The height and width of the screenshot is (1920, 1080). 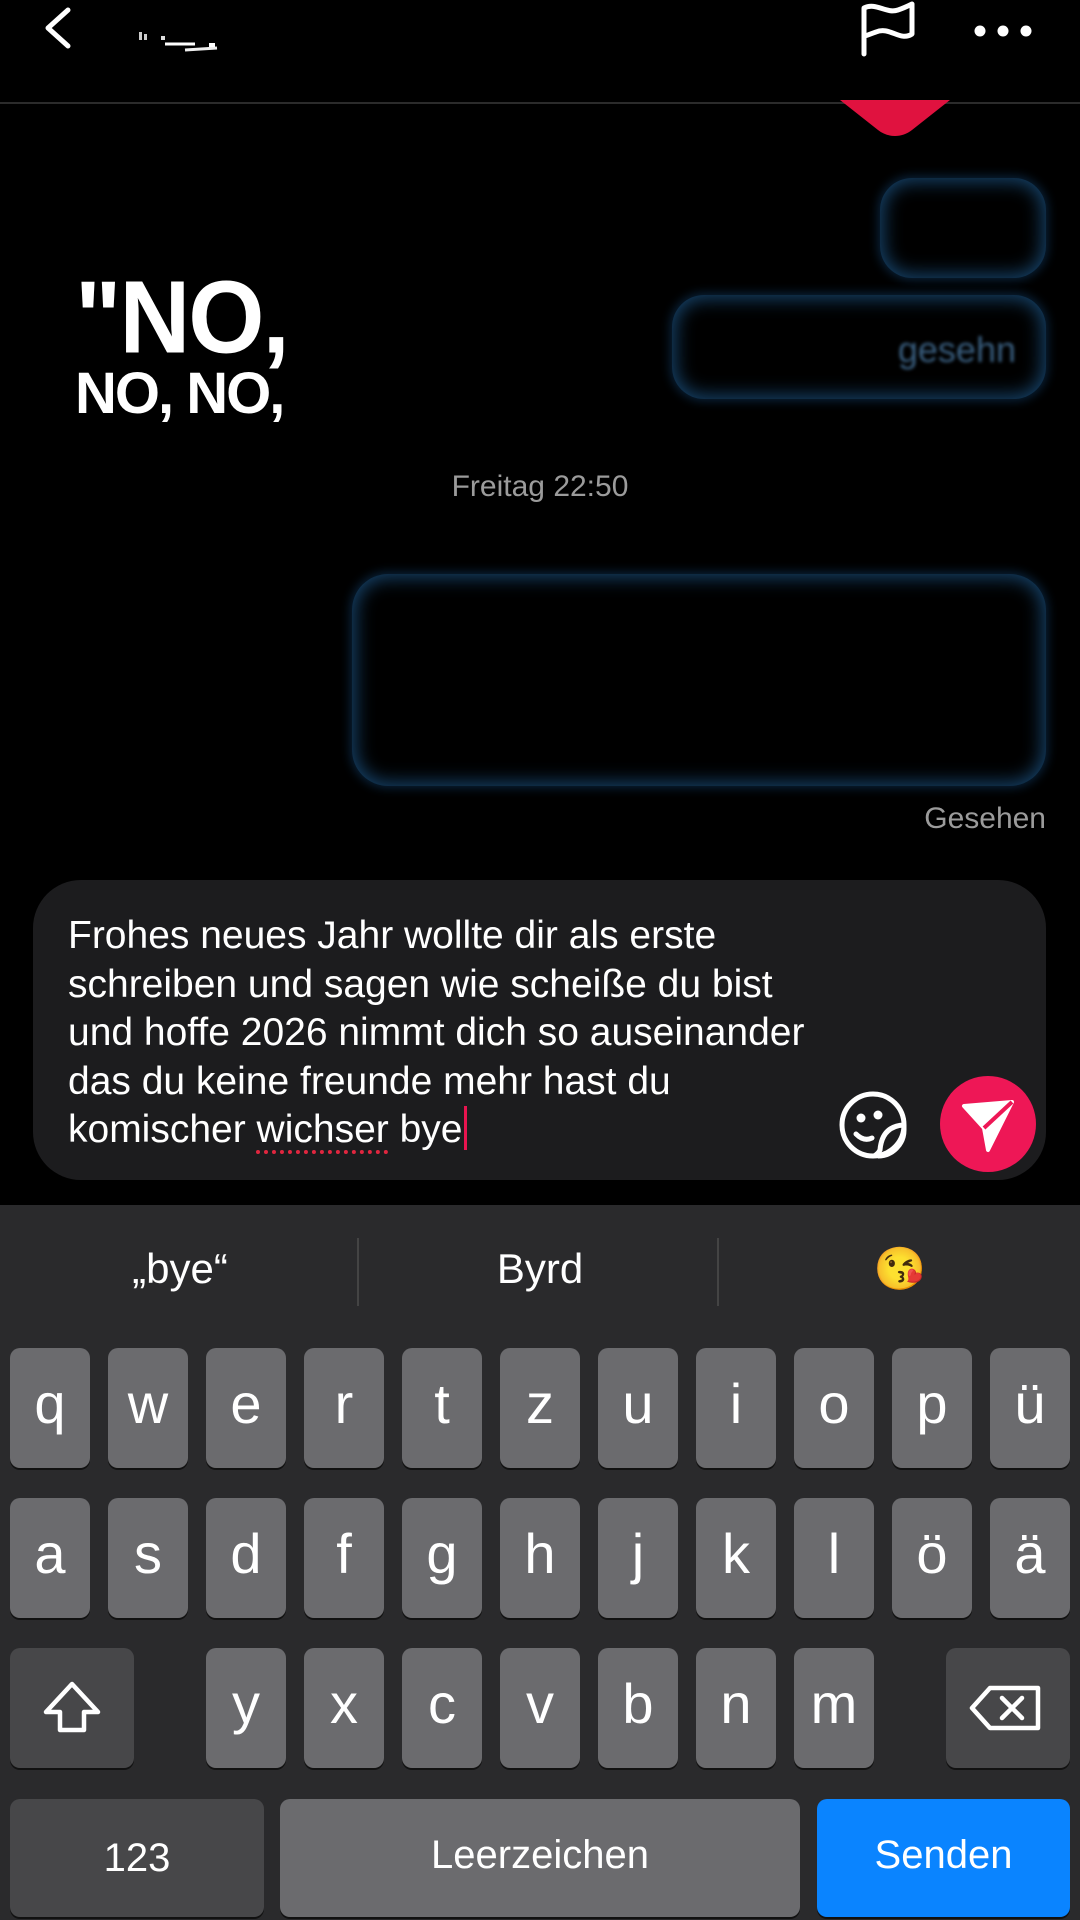 What do you see at coordinates (736, 1558) in the screenshot?
I see `key-k: k` at bounding box center [736, 1558].